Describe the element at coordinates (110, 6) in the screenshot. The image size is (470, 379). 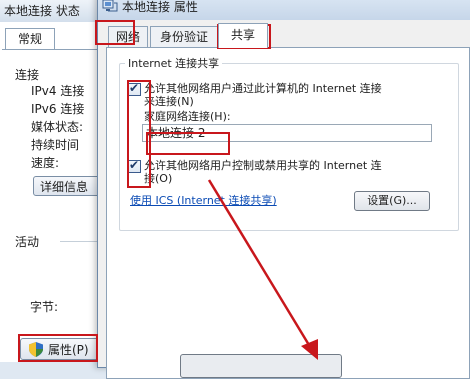
I see `network-connection-icon` at that location.